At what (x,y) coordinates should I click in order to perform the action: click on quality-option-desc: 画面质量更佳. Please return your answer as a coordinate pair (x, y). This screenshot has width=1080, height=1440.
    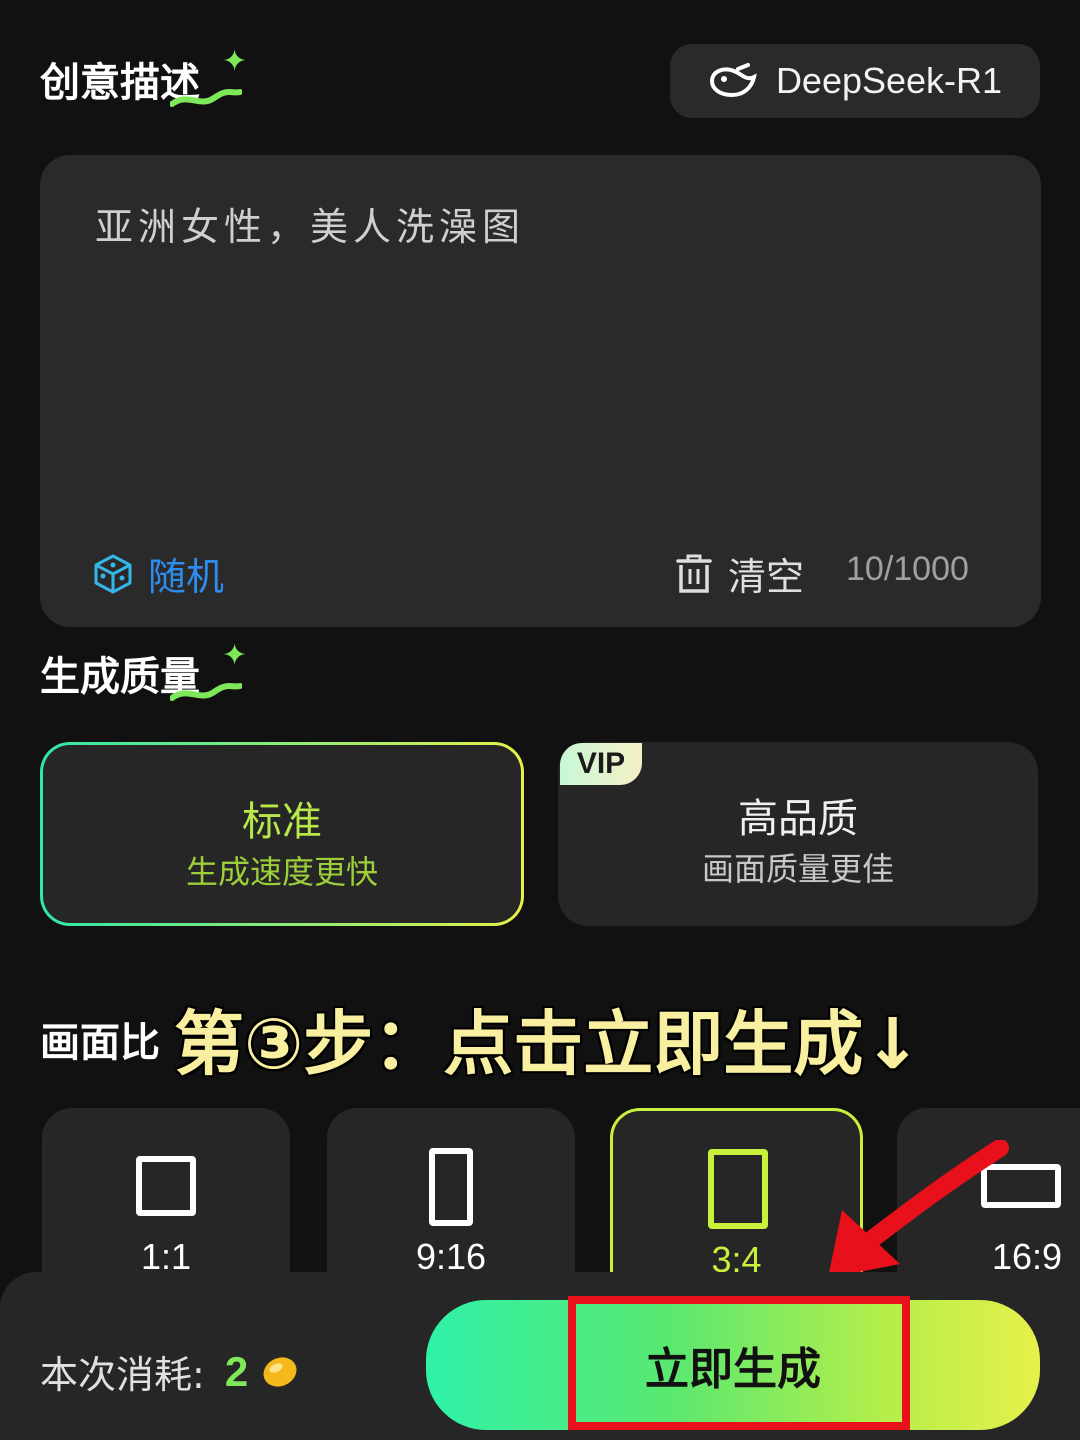
    Looking at the image, I should click on (797, 869).